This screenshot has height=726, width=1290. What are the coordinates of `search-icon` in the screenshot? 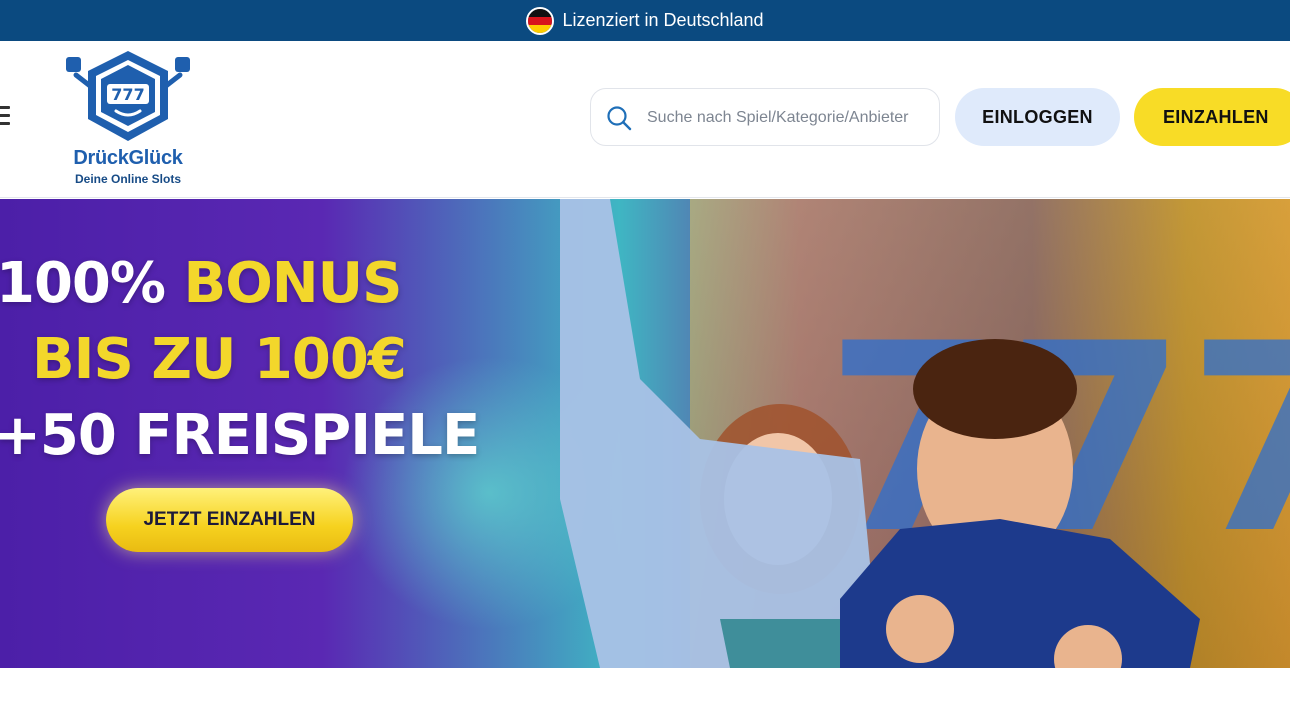 It's located at (619, 118).